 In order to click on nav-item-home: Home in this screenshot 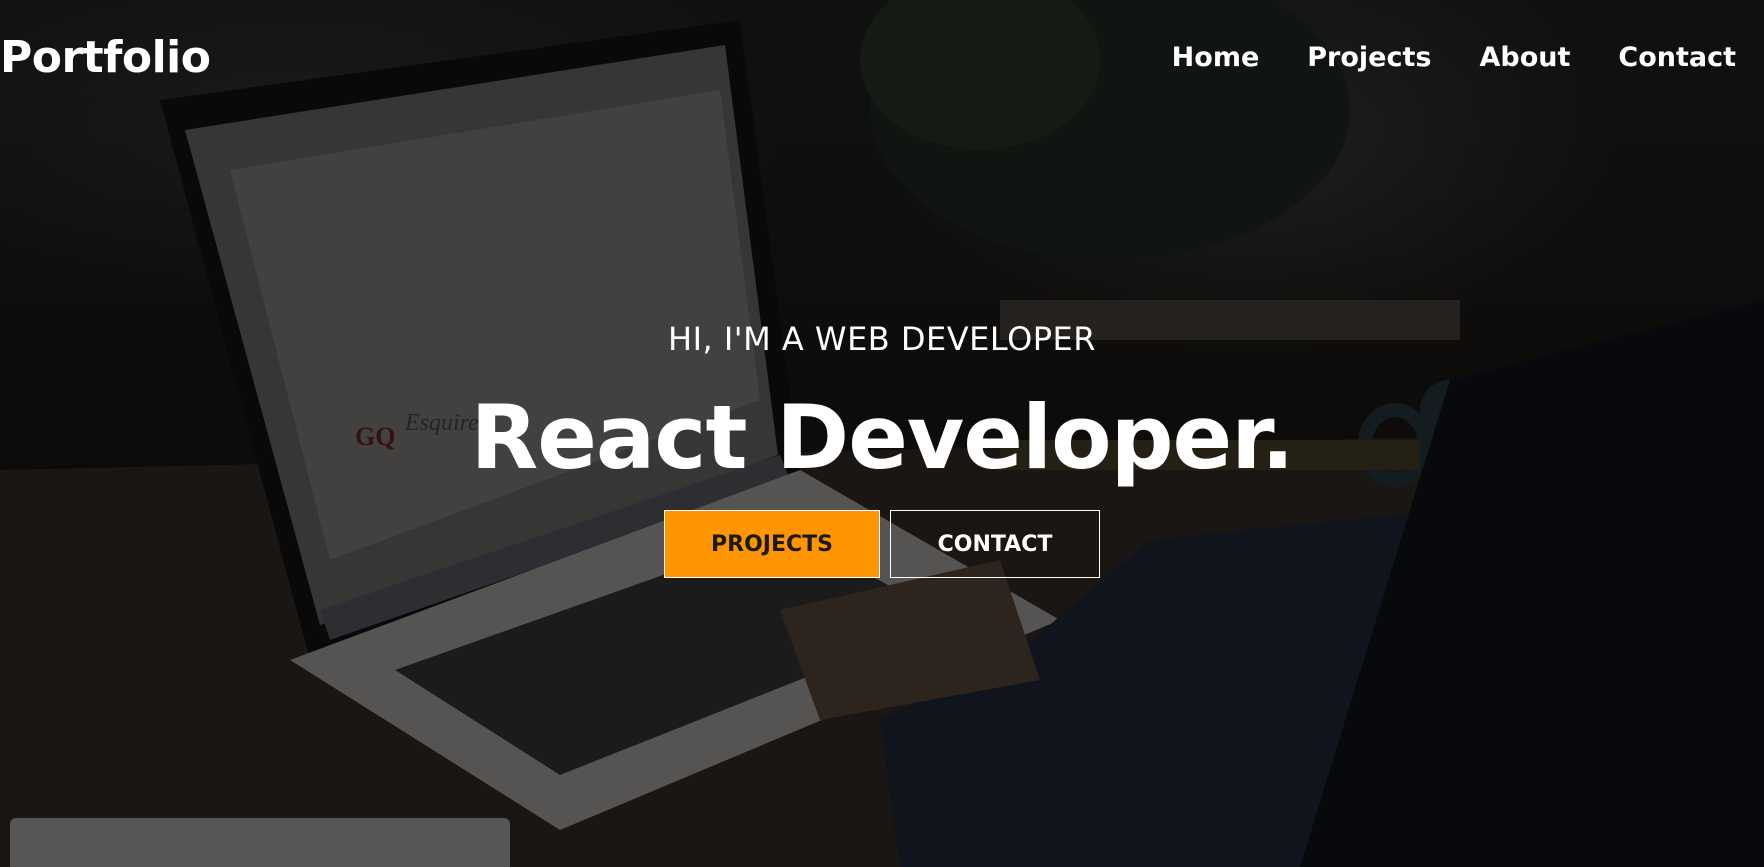, I will do `click(1216, 58)`.